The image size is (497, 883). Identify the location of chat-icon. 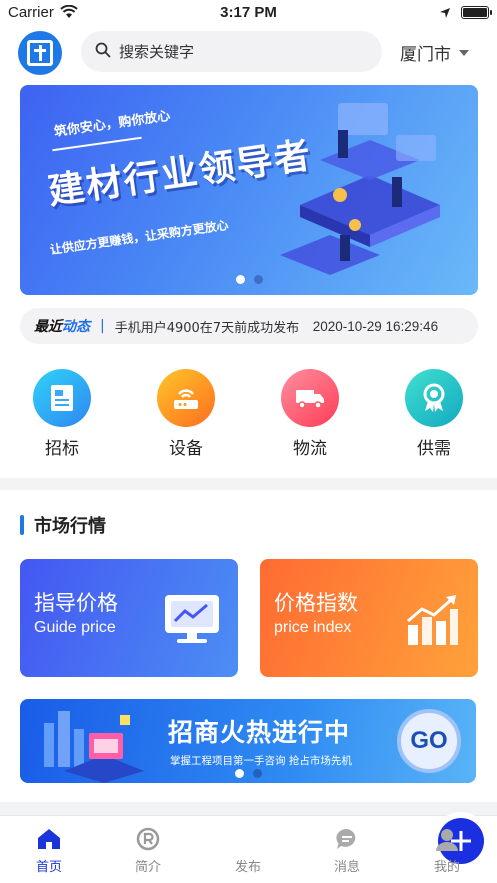
(347, 839).